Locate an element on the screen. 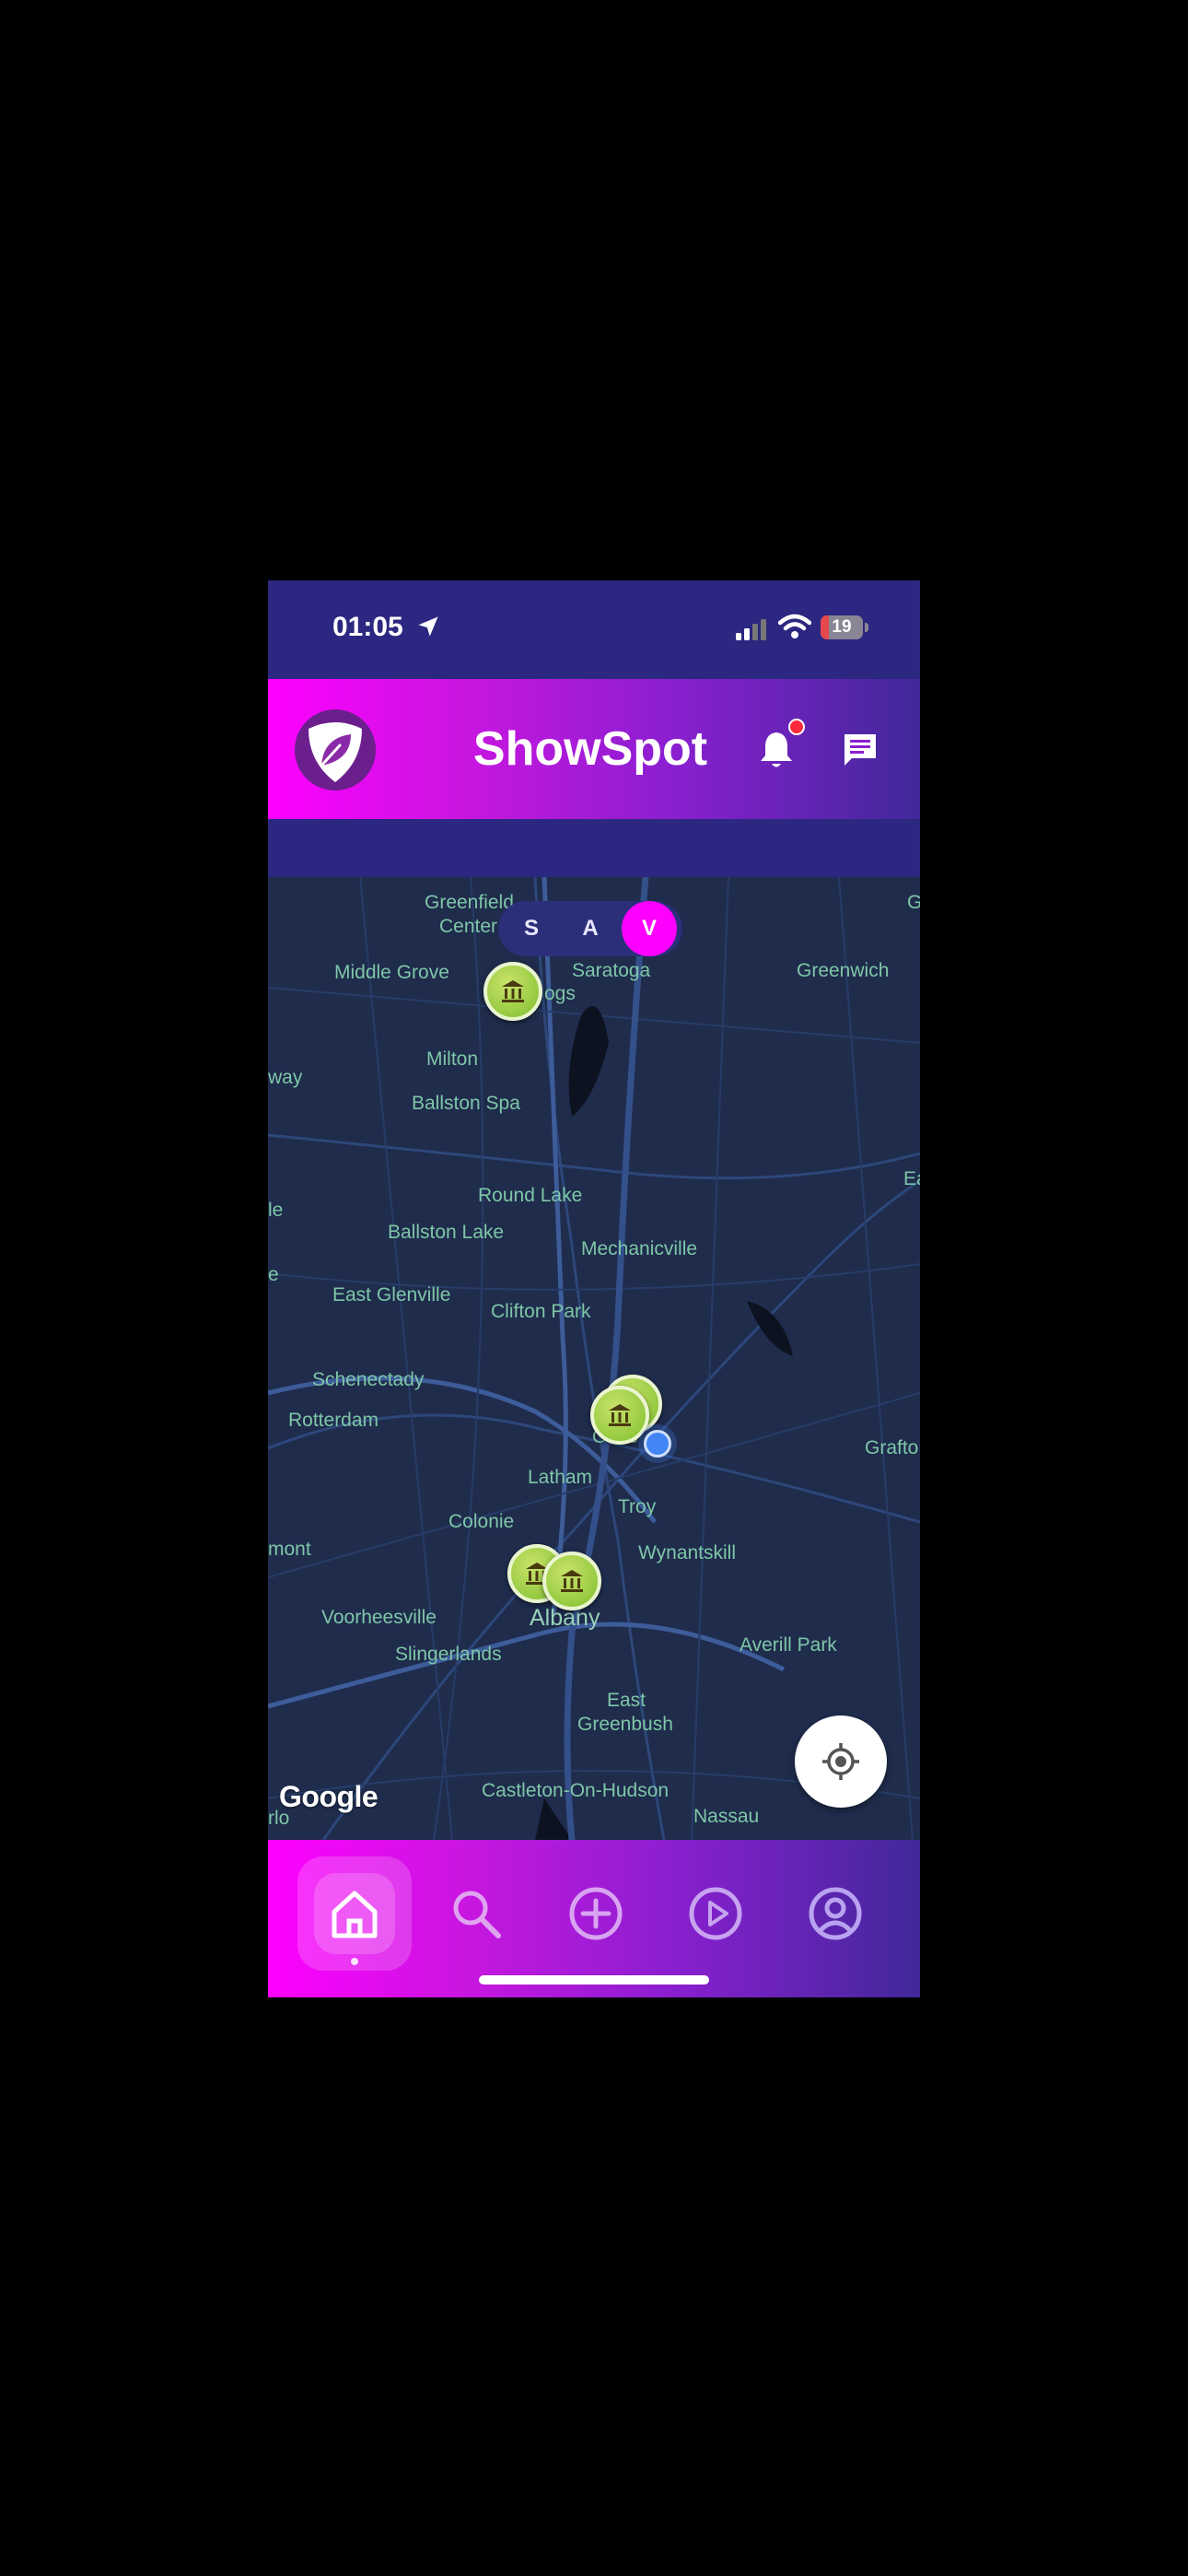 The height and width of the screenshot is (2576, 1188). user-circle-icon is located at coordinates (835, 1913).